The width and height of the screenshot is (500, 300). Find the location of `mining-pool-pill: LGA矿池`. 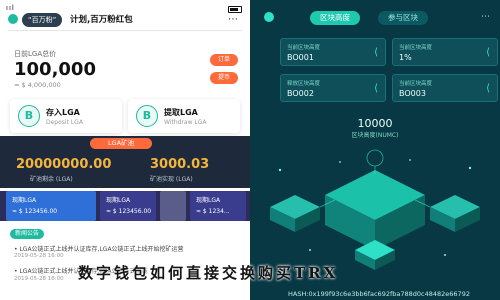

mining-pool-pill: LGA矿池 is located at coordinates (121, 143).